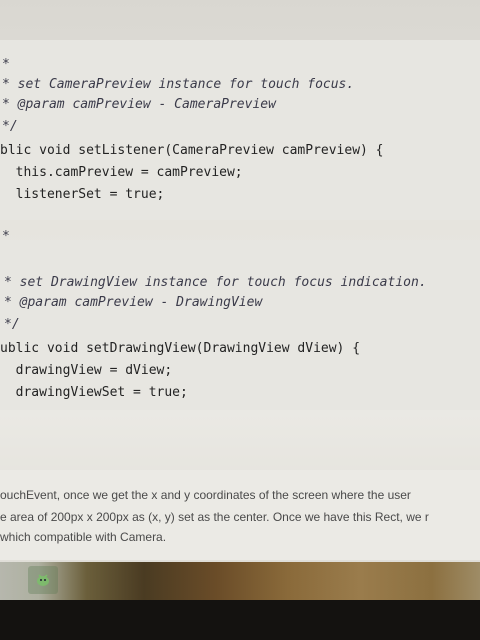 Image resolution: width=480 pixels, height=640 pixels. What do you see at coordinates (82, 194) in the screenshot?
I see `code-line: listenerSet = true;` at bounding box center [82, 194].